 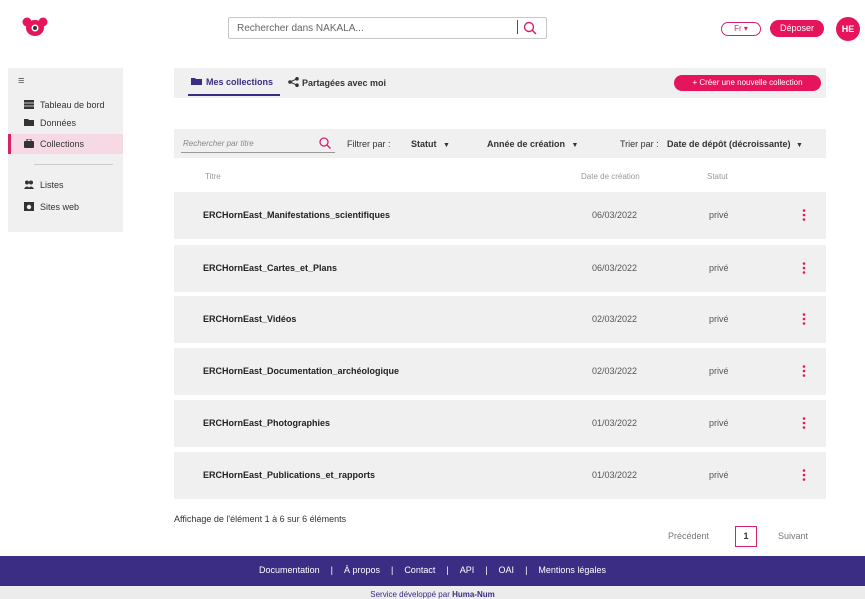 What do you see at coordinates (240, 82) in the screenshot?
I see `tab-my-collections-label: Mes collections` at bounding box center [240, 82].